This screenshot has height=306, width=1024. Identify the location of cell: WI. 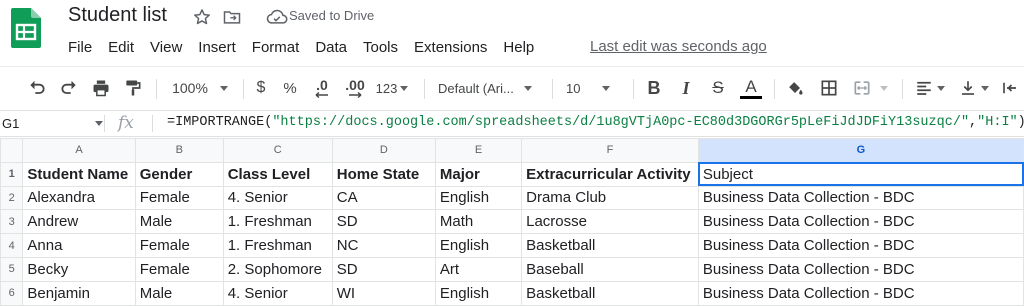
(383, 293).